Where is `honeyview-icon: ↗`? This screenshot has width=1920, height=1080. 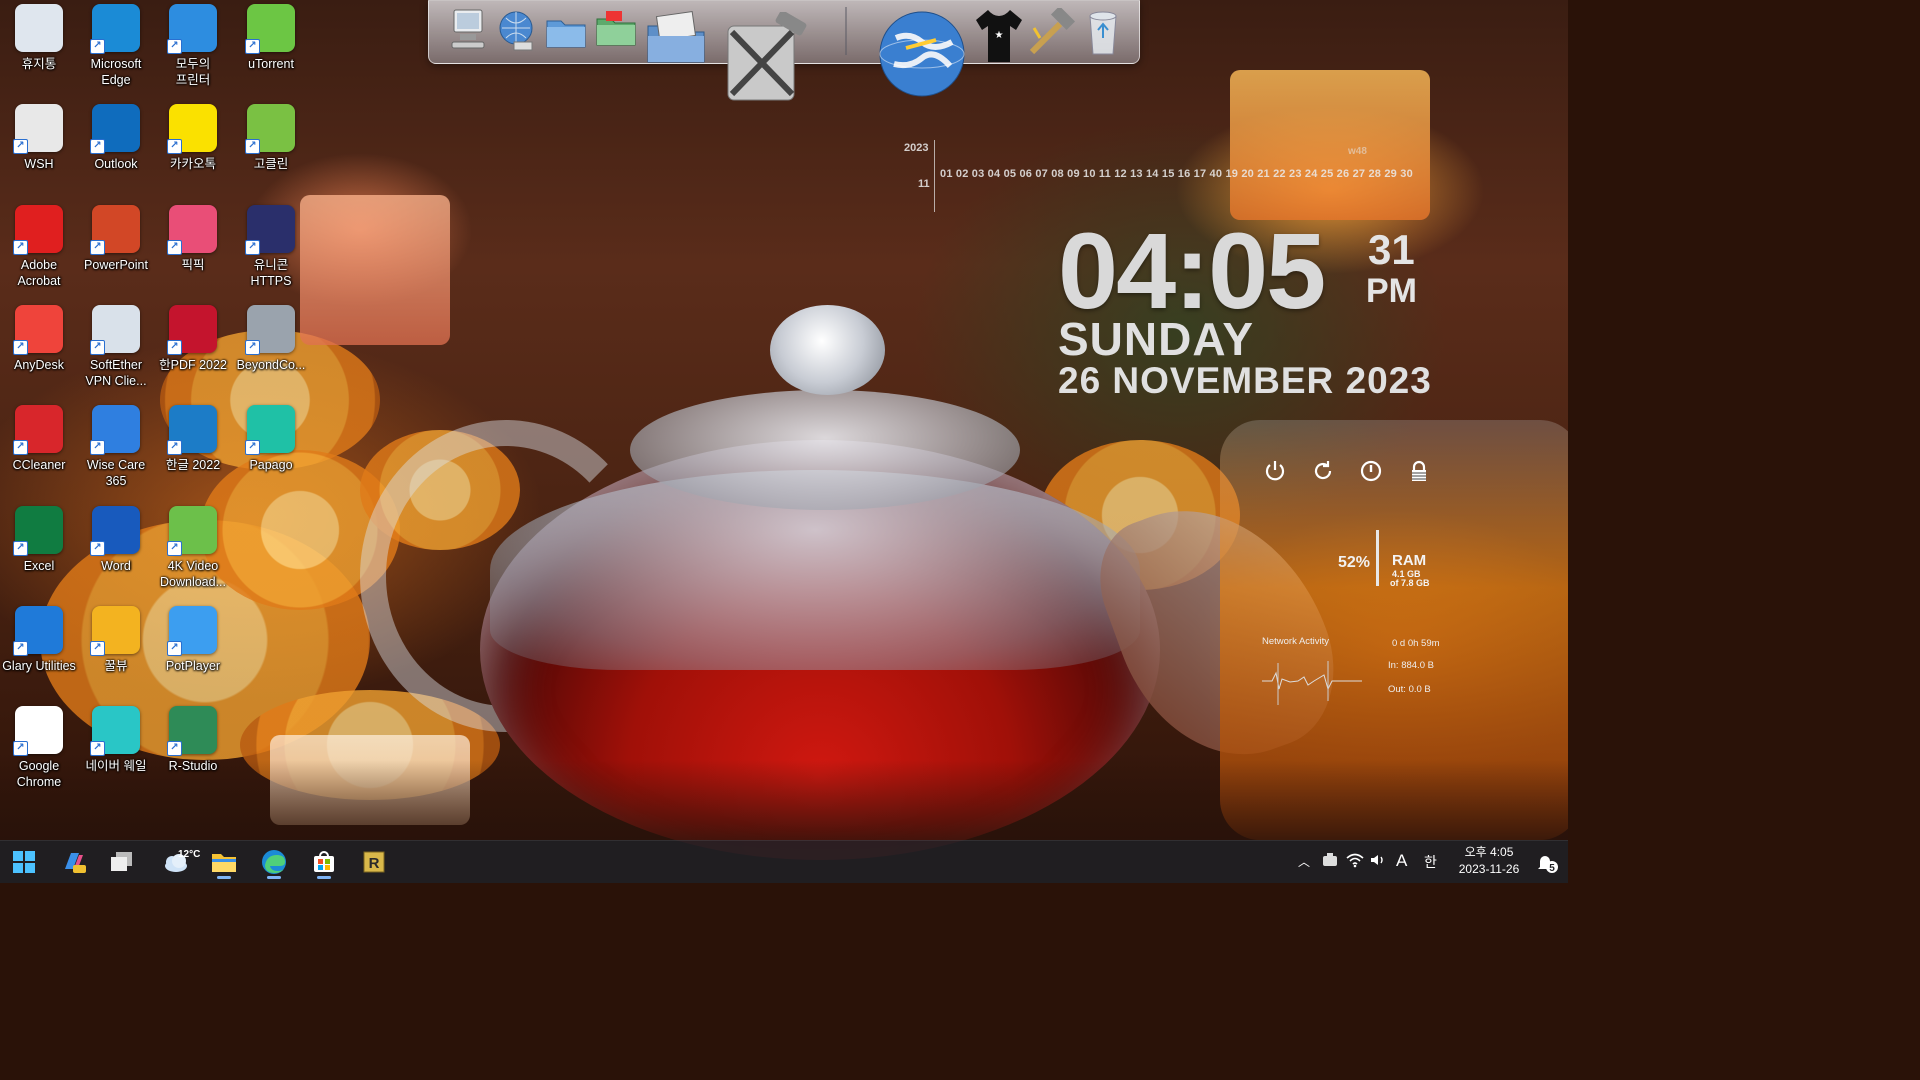 honeyview-icon: ↗ is located at coordinates (115, 631).